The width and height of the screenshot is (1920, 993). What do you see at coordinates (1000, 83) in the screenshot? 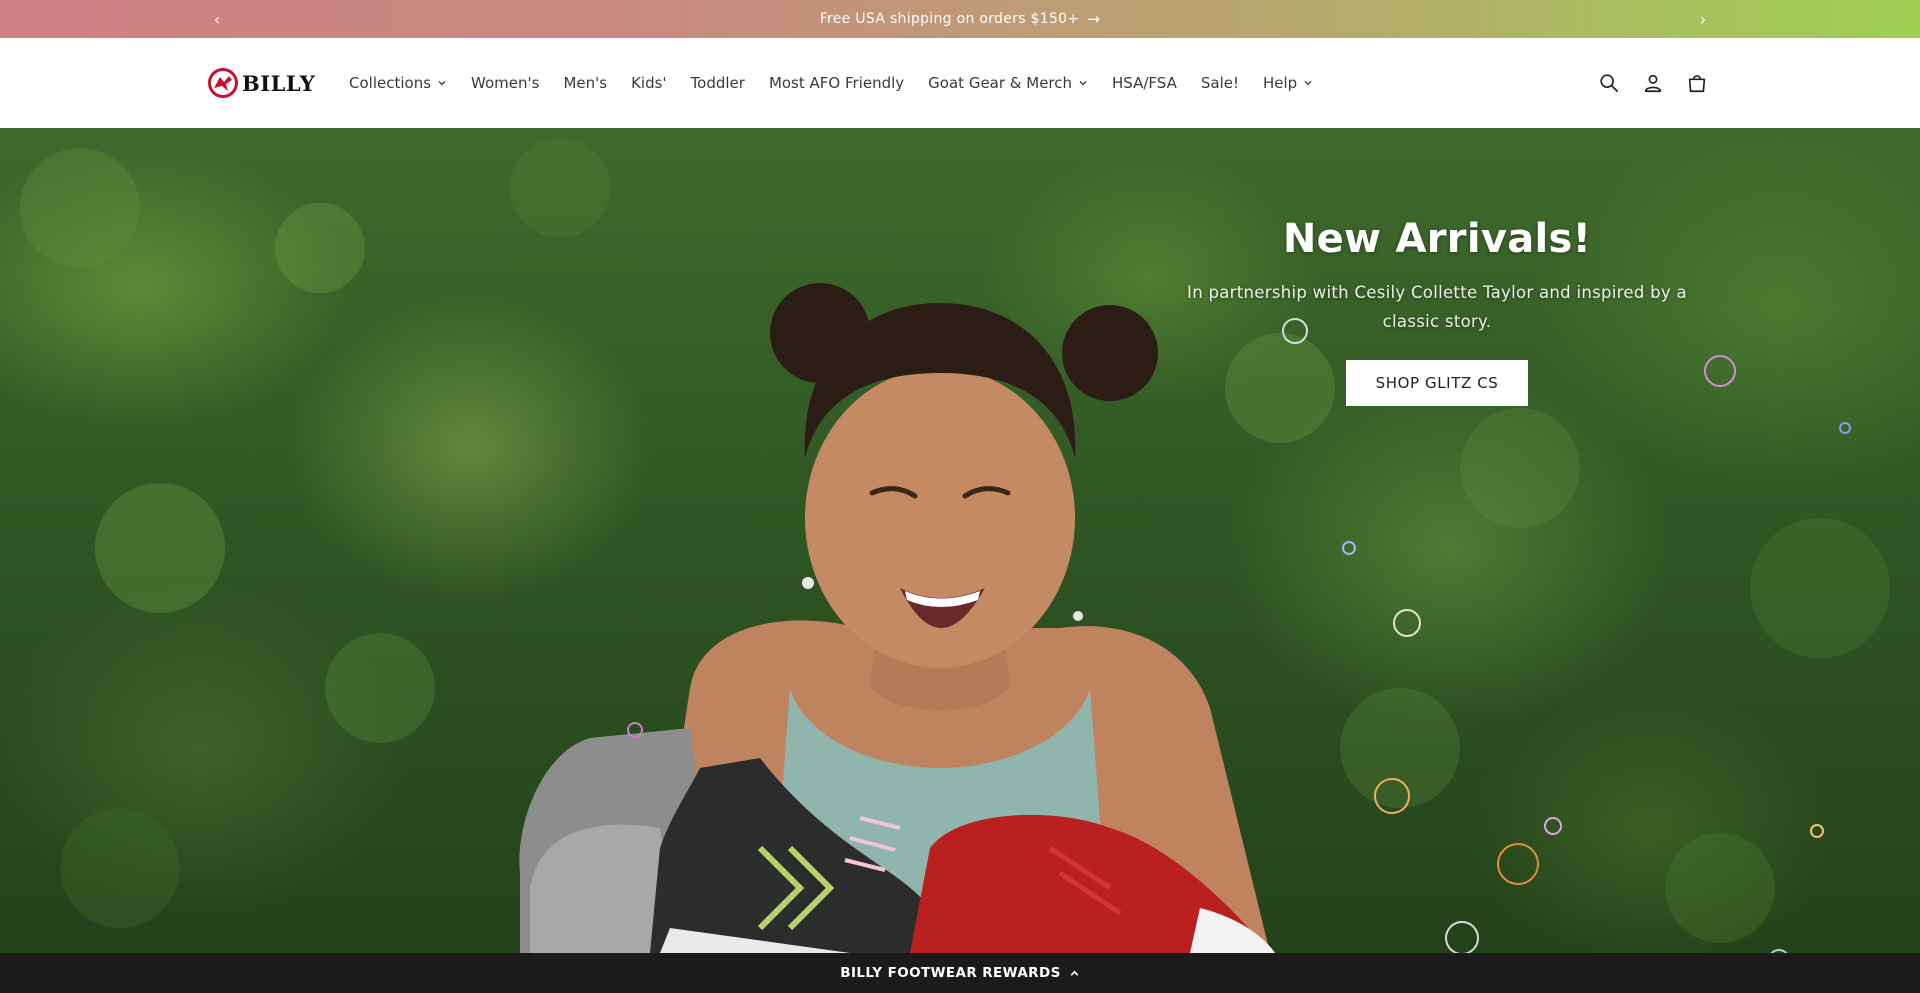
I see `nav-item-label: Goat Gear & Merch` at bounding box center [1000, 83].